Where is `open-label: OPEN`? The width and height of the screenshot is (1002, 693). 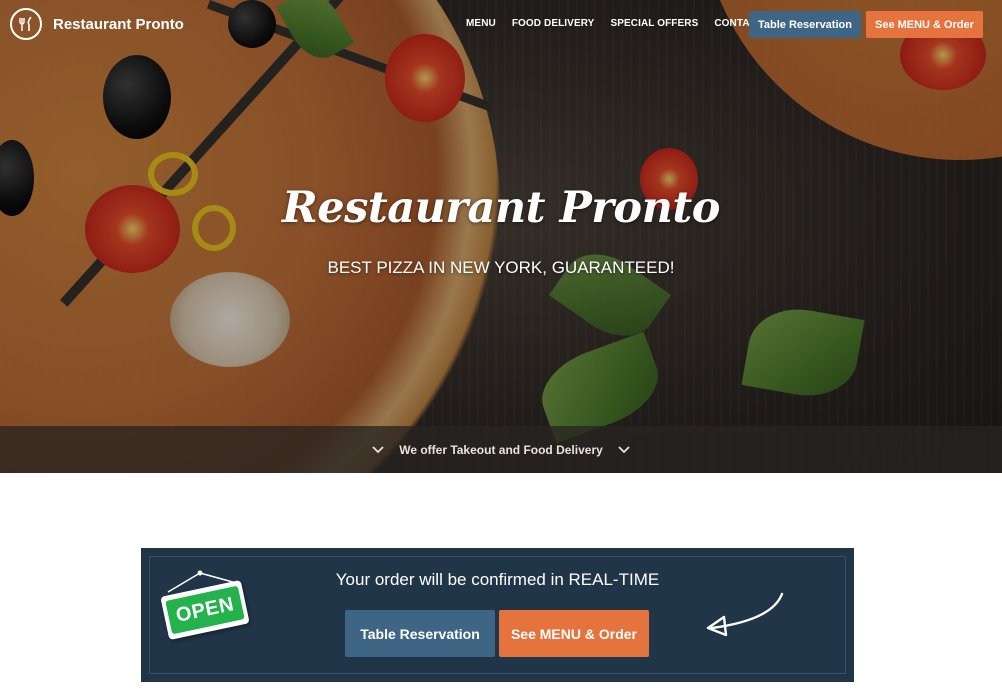
open-label: OPEN is located at coordinates (205, 610).